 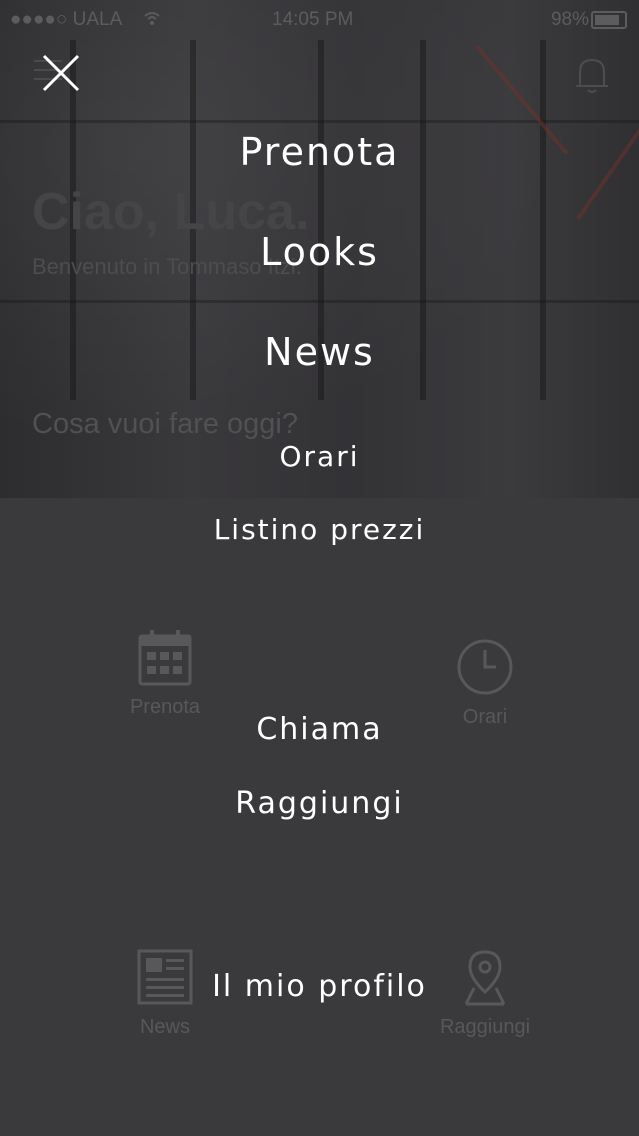 What do you see at coordinates (319, 252) in the screenshot?
I see `menu-item-looks: Looks` at bounding box center [319, 252].